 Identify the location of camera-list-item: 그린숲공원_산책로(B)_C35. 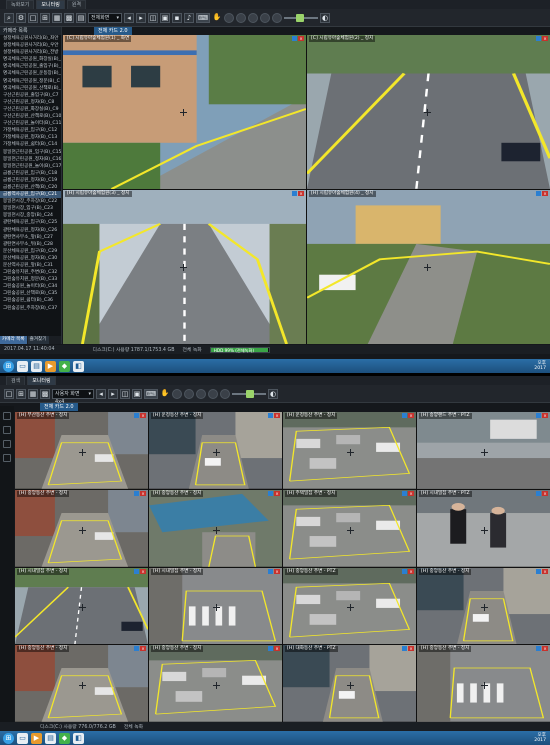
(30, 293).